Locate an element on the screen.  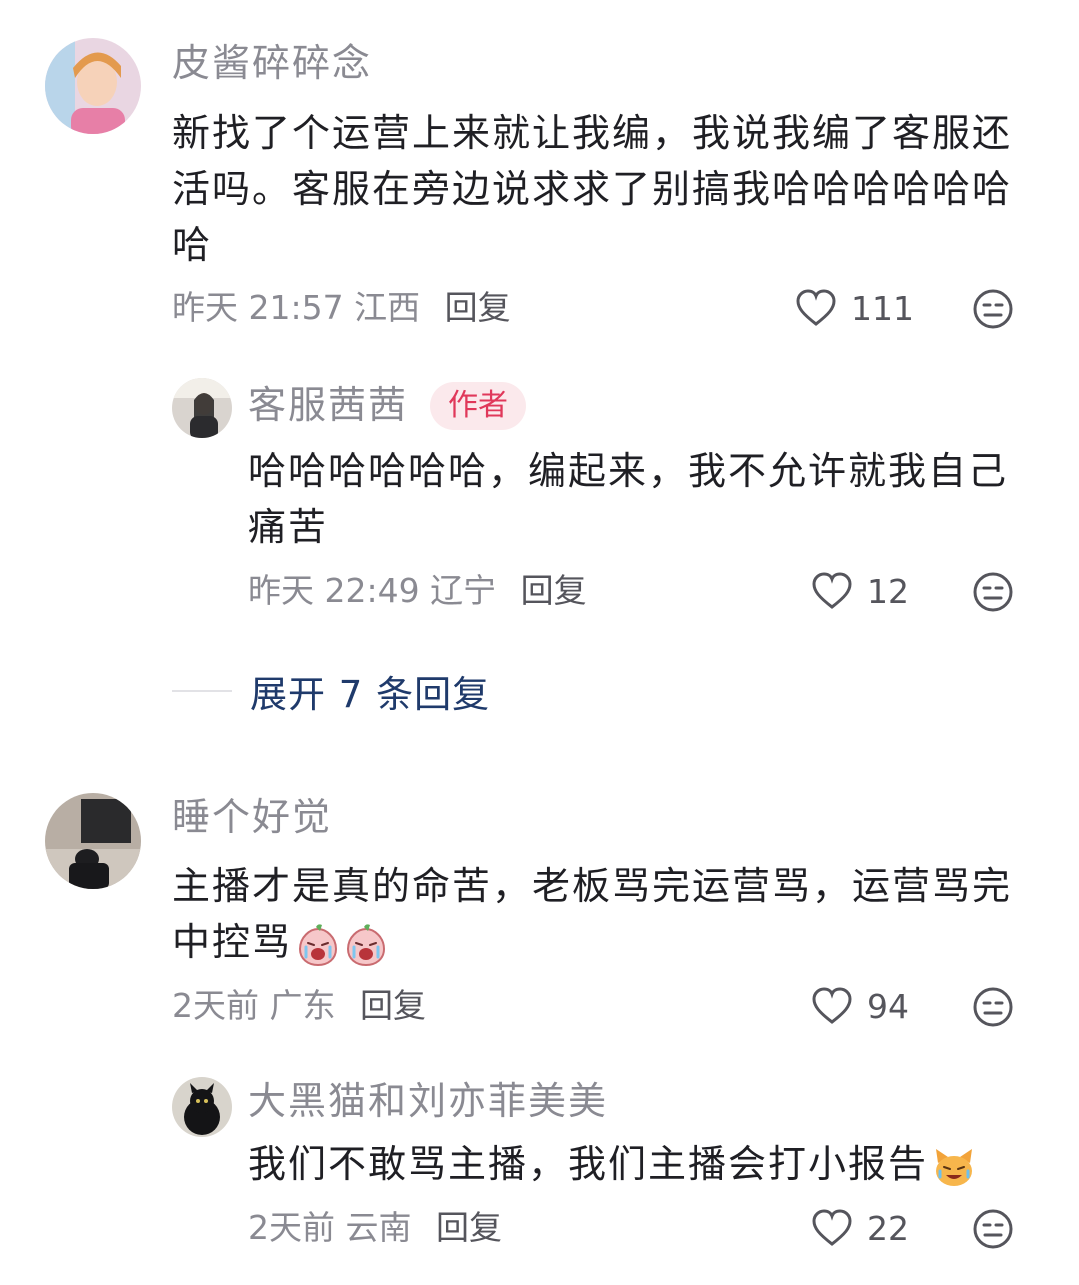
reply-meta: 昨天 22:49 辽宁 回复 is located at coordinates (417, 590).